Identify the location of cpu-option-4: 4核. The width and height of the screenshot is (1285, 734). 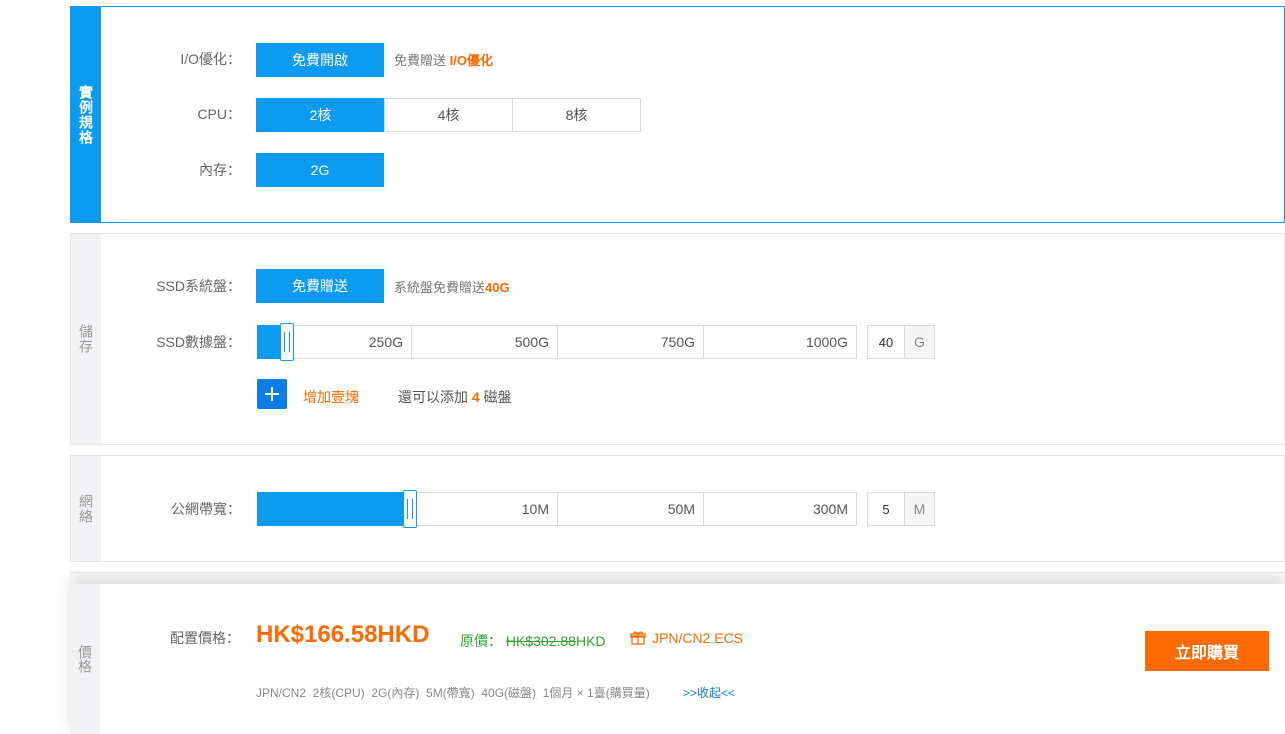
(448, 115).